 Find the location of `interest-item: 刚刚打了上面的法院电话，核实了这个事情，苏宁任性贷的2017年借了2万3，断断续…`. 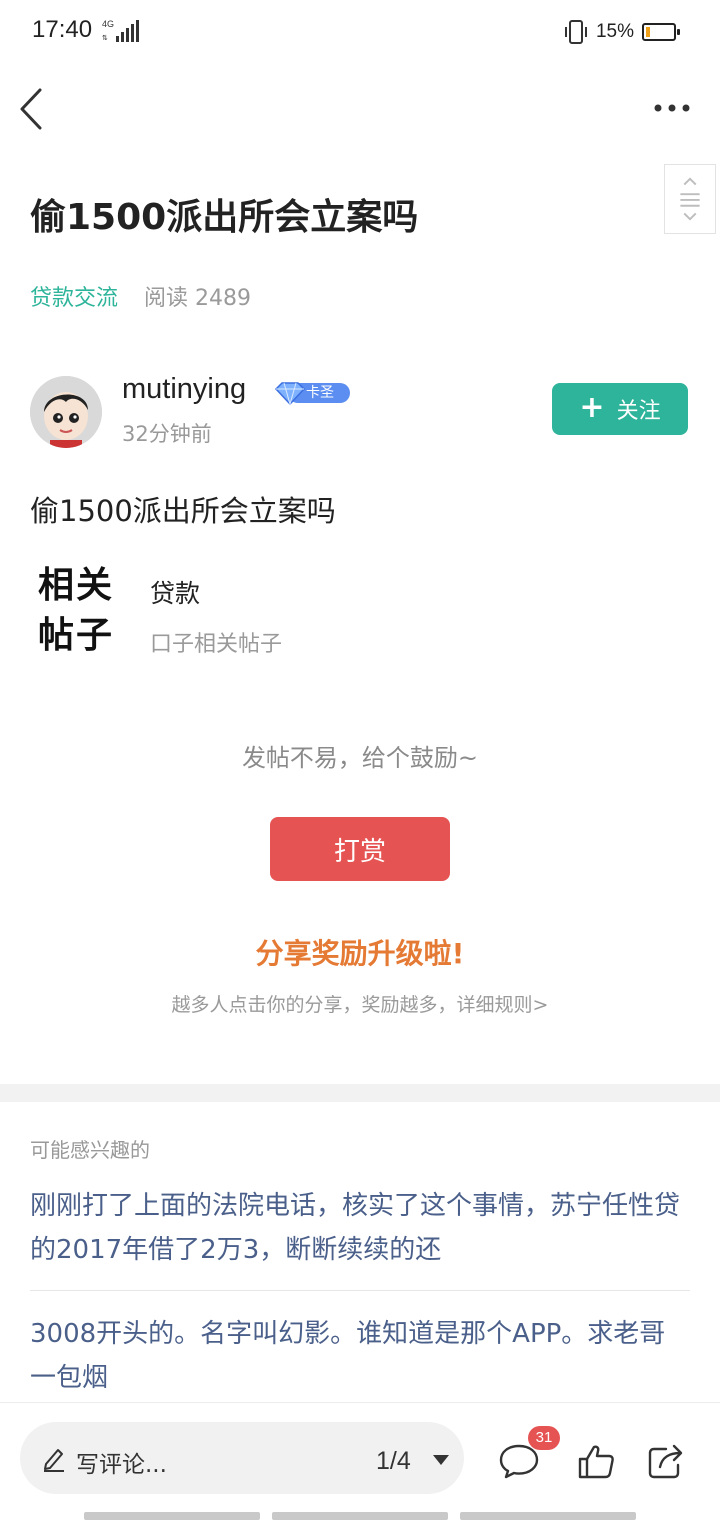

interest-item: 刚刚打了上面的法院电话，核实了这个事情，苏宁任性贷的2017年借了2万3，断断续… is located at coordinates (363, 1228).